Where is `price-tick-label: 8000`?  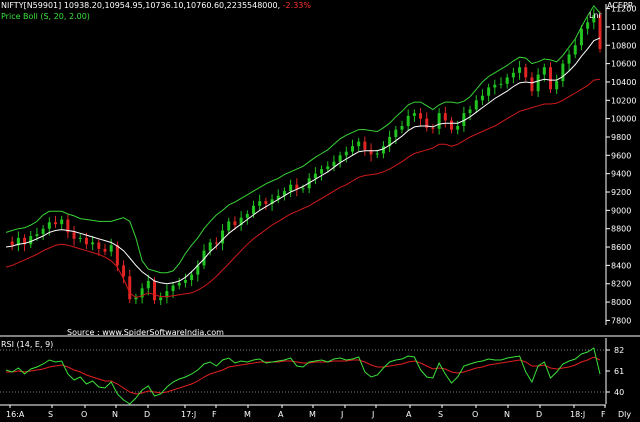 price-tick-label: 8000 is located at coordinates (621, 302).